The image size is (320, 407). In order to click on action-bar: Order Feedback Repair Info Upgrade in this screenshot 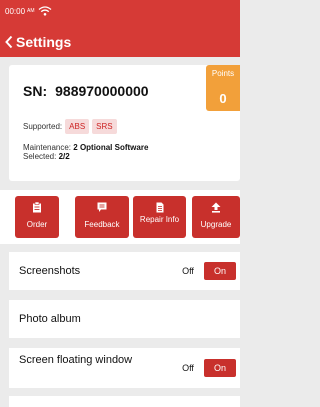, I will do `click(120, 217)`.